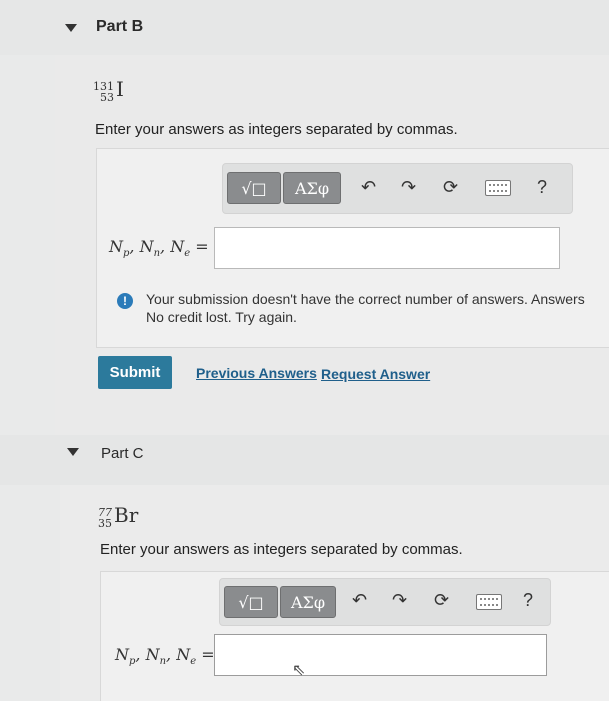 The width and height of the screenshot is (609, 701). Describe the element at coordinates (256, 373) in the screenshot. I see `previous-answers-link: Previous Answers` at that location.